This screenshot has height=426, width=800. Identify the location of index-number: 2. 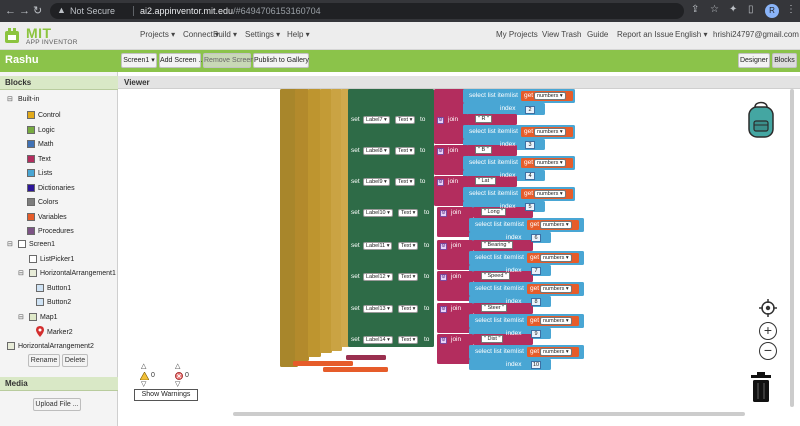
(530, 110).